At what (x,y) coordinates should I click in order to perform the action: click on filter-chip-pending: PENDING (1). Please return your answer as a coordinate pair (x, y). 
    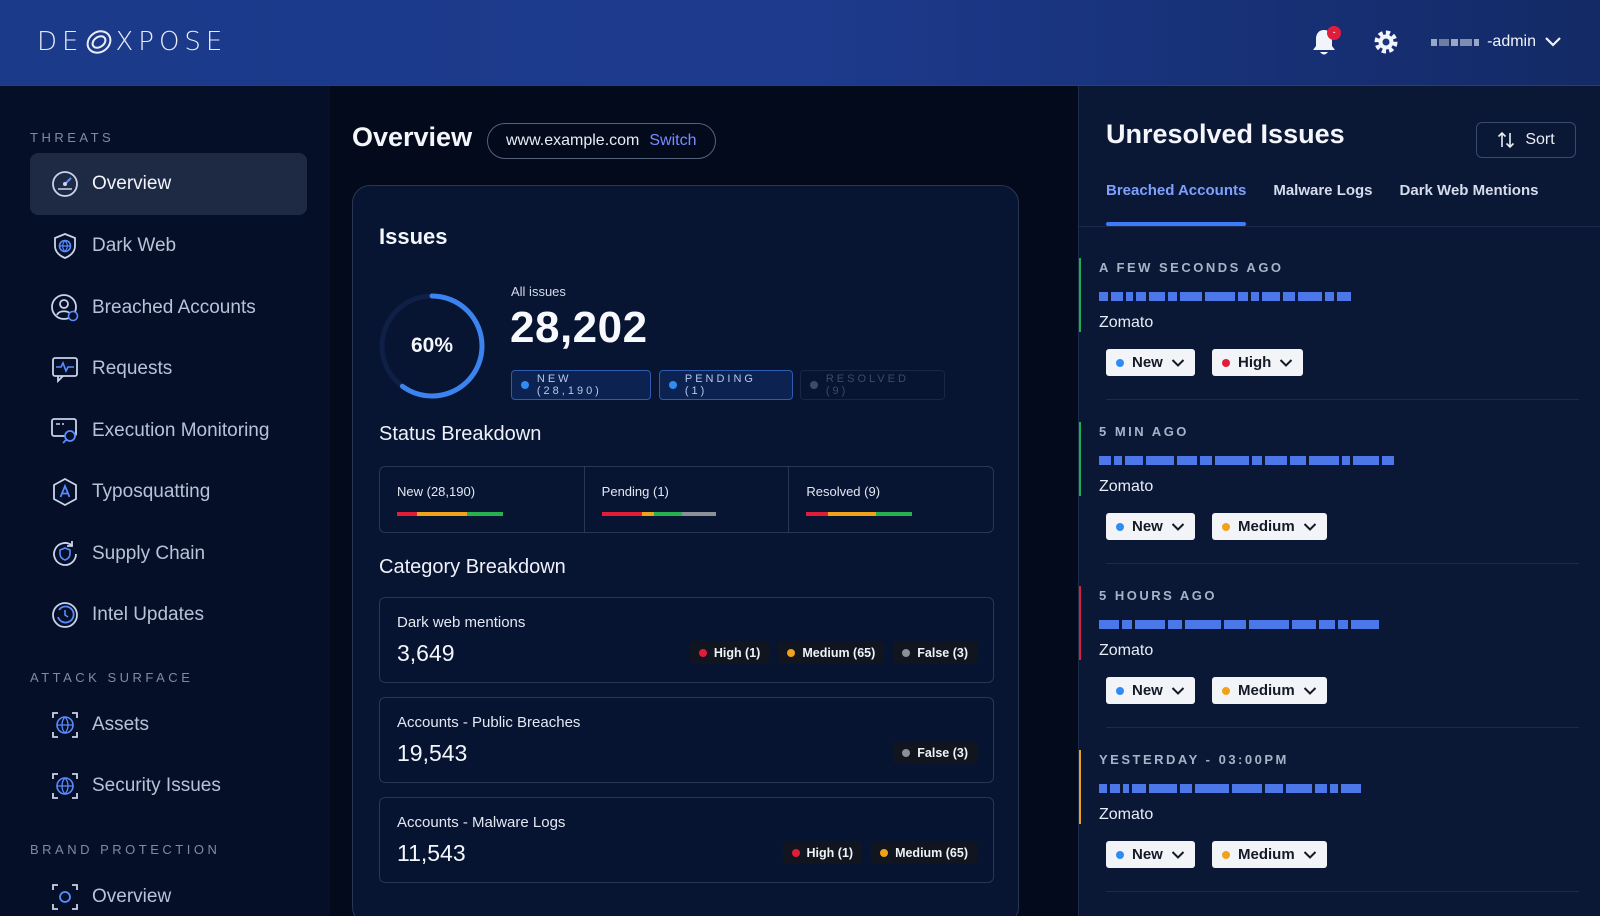
    Looking at the image, I should click on (726, 385).